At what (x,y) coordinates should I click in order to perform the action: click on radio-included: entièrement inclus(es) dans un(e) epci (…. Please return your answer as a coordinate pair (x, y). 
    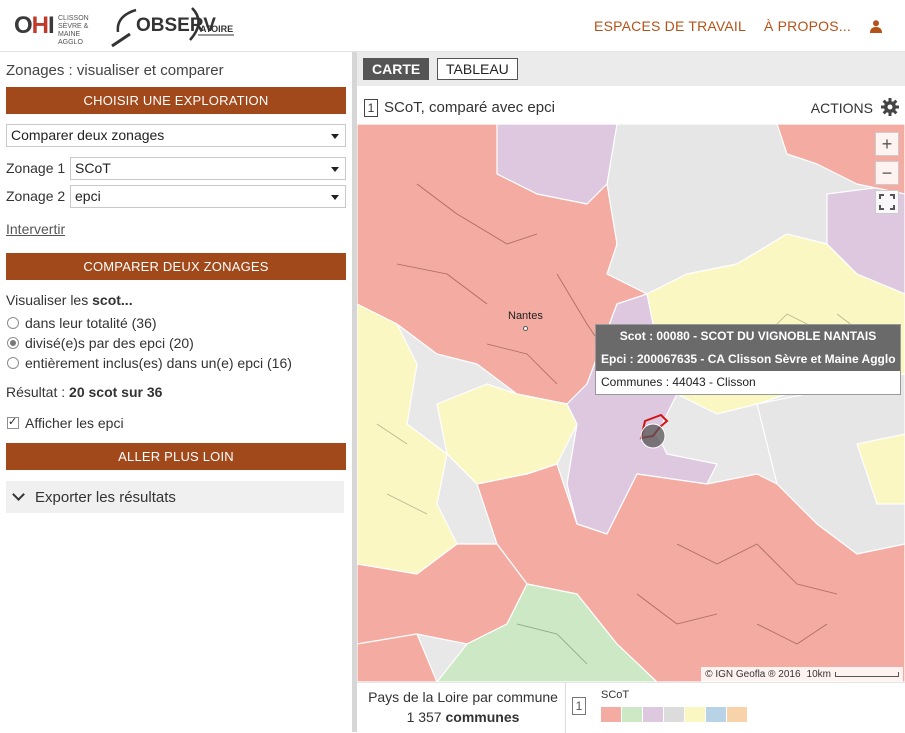
    Looking at the image, I should click on (149, 363).